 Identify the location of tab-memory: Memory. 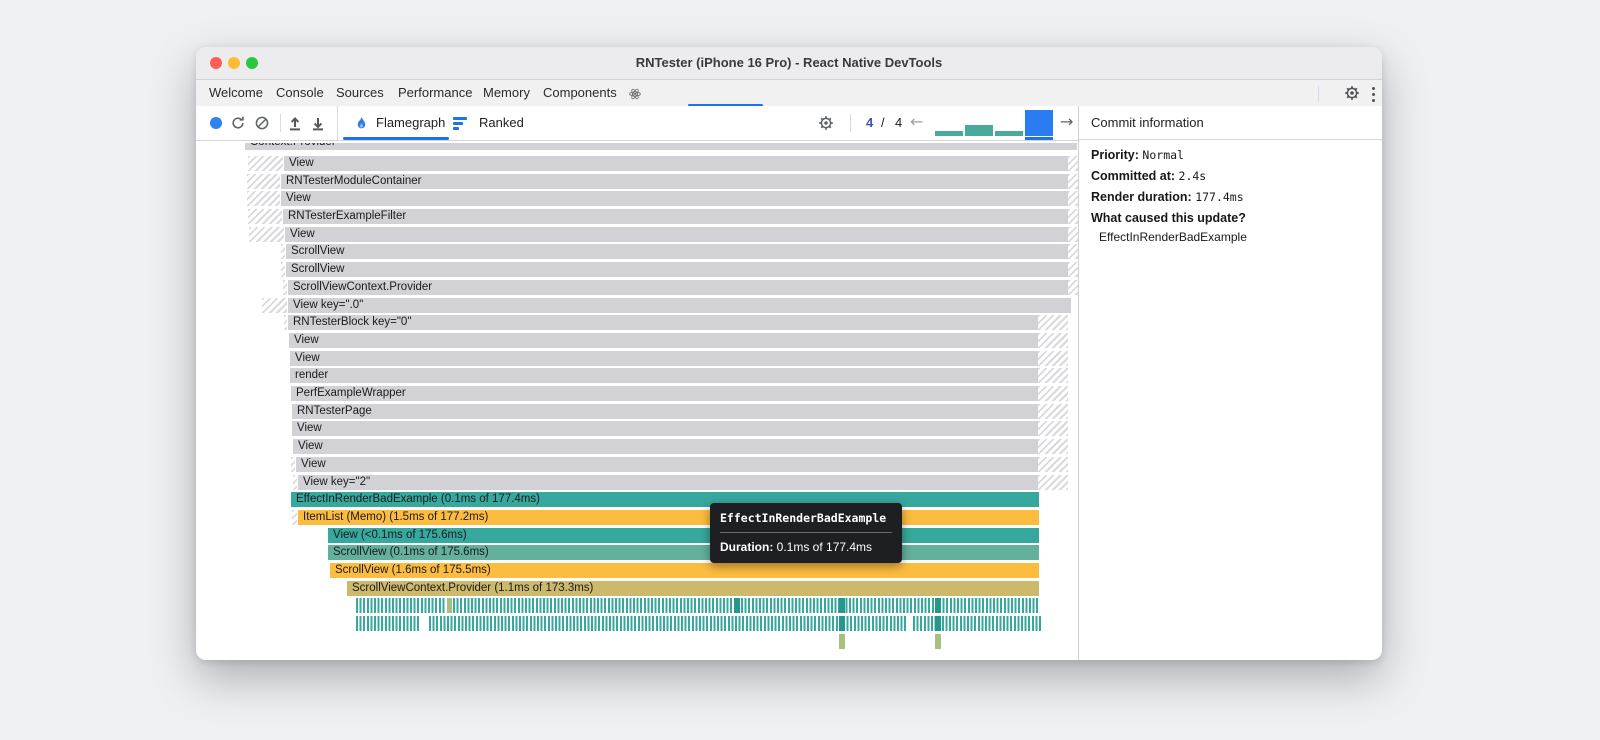
(506, 93).